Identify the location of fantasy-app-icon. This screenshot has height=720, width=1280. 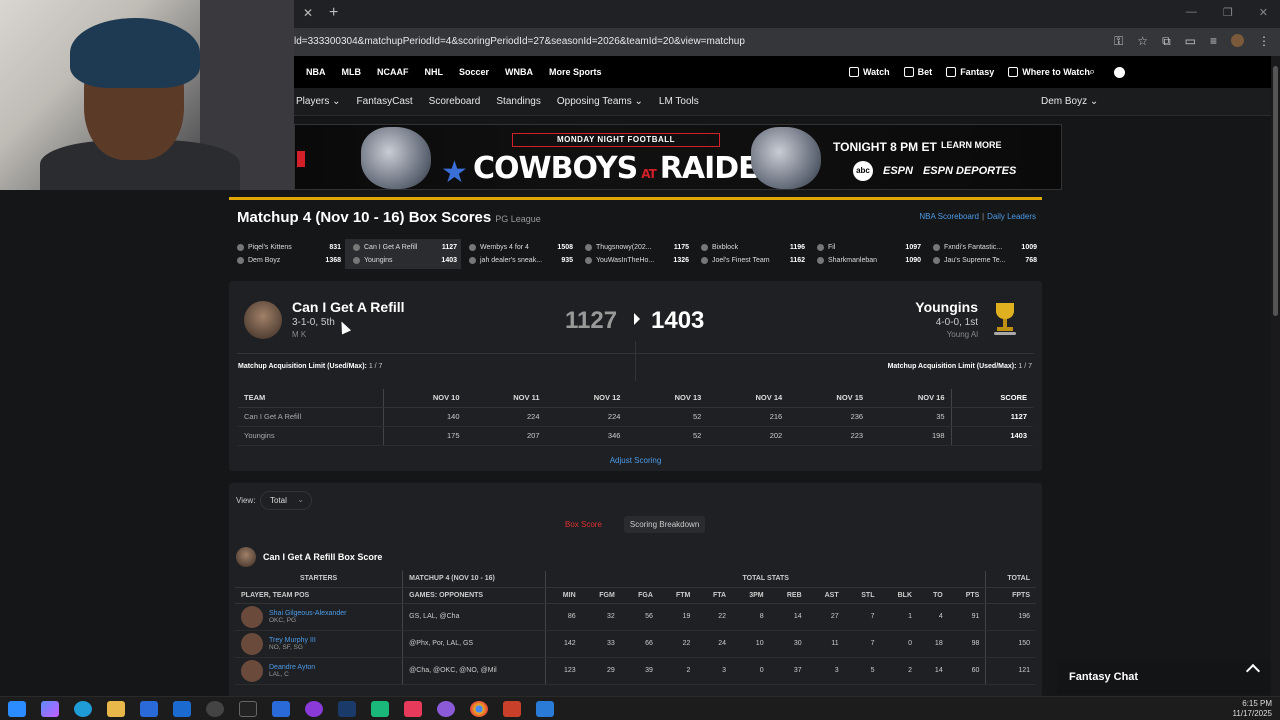
(512, 709).